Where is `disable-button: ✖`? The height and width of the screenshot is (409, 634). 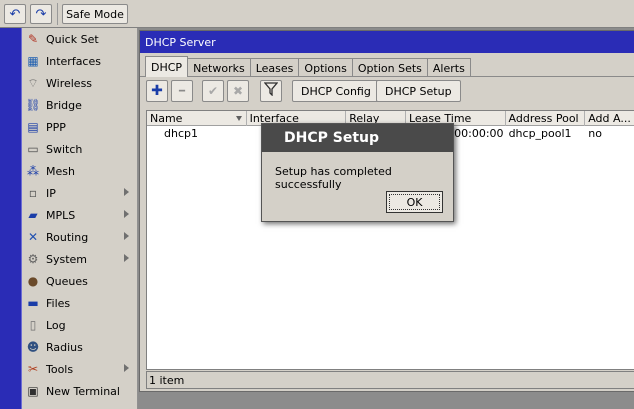 disable-button: ✖ is located at coordinates (238, 91).